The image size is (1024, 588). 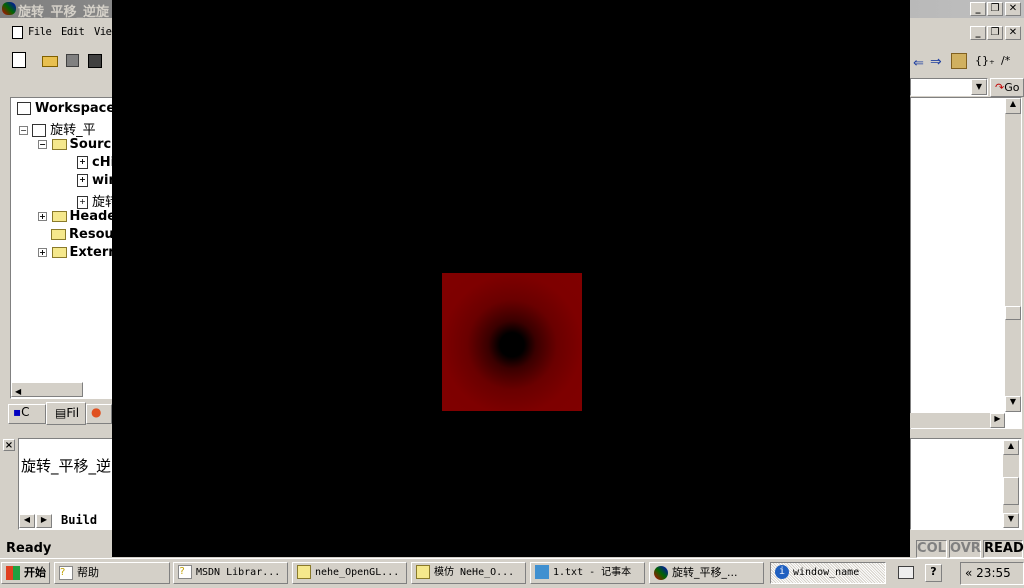 I want to click on document-icon, so click(x=17, y=32).